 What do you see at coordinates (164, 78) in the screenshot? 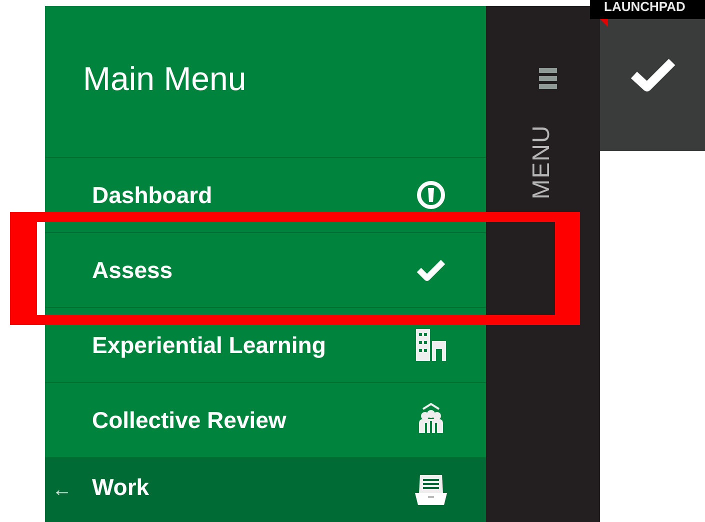
I see `menu-title: Main Menu` at bounding box center [164, 78].